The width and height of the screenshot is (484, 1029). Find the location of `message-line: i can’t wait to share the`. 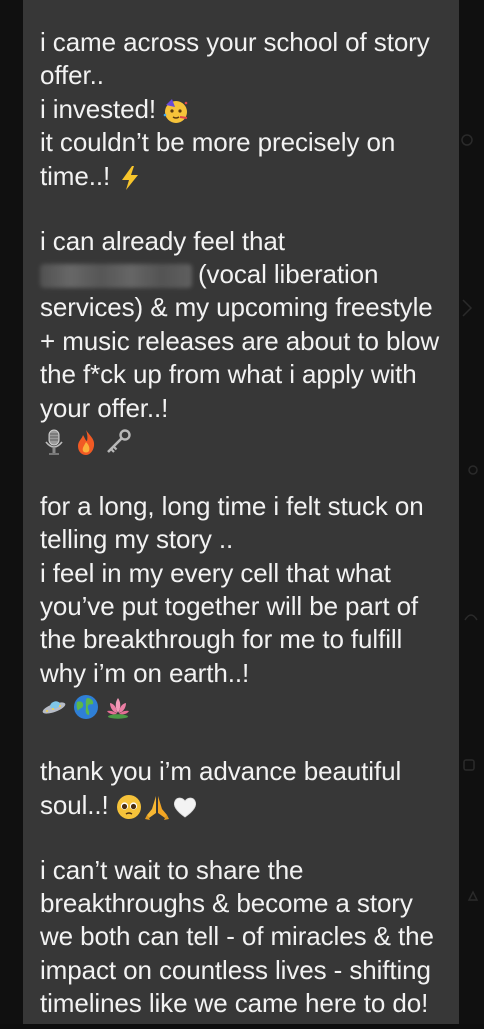

message-line: i can’t wait to share the is located at coordinates (172, 869).